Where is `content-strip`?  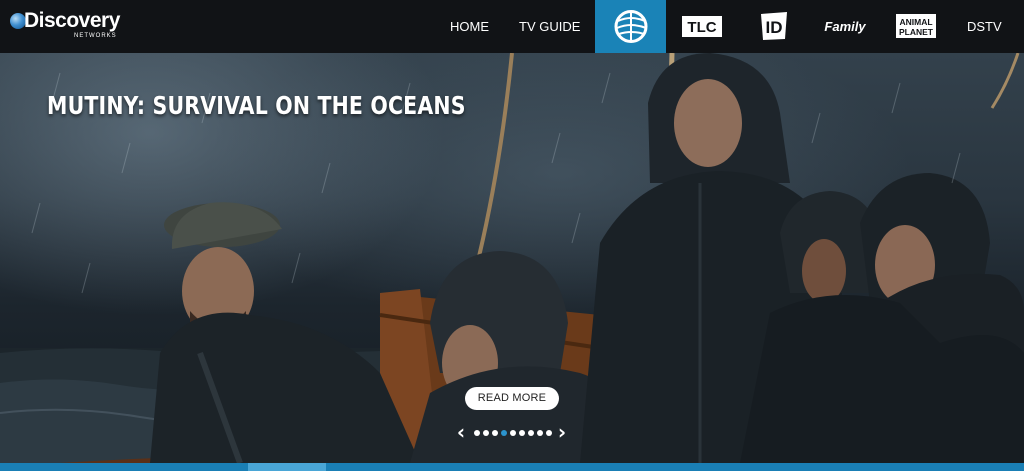
content-strip is located at coordinates (512, 467).